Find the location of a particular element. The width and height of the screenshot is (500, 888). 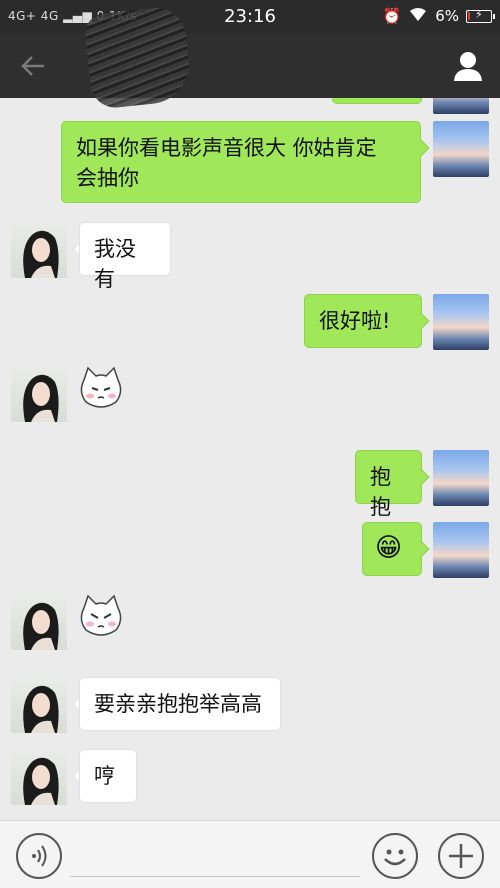

message-bubble-me: 如果你看电影声音很大 你姑肯定 会抽你 is located at coordinates (241, 162).